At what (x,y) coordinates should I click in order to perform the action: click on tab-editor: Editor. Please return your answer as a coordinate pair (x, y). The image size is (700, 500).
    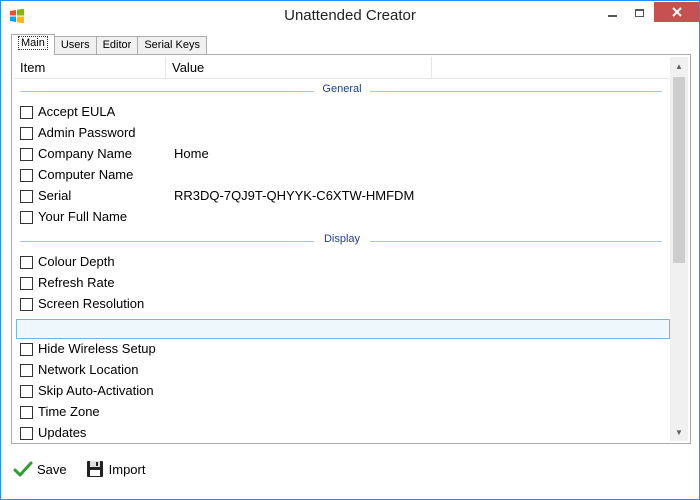
    Looking at the image, I should click on (117, 45).